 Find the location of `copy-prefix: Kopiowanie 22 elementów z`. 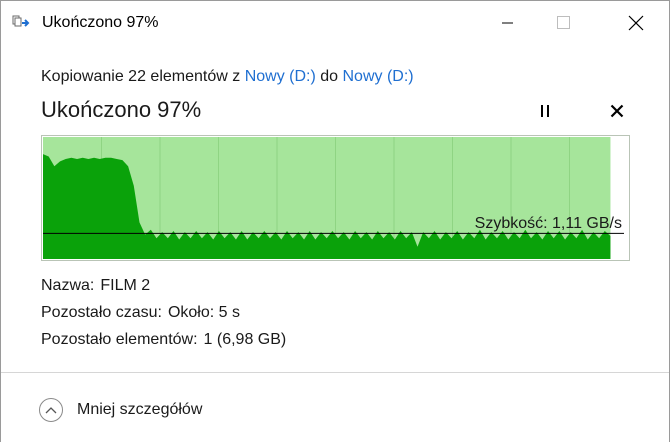

copy-prefix: Kopiowanie 22 elementów z is located at coordinates (141, 76).